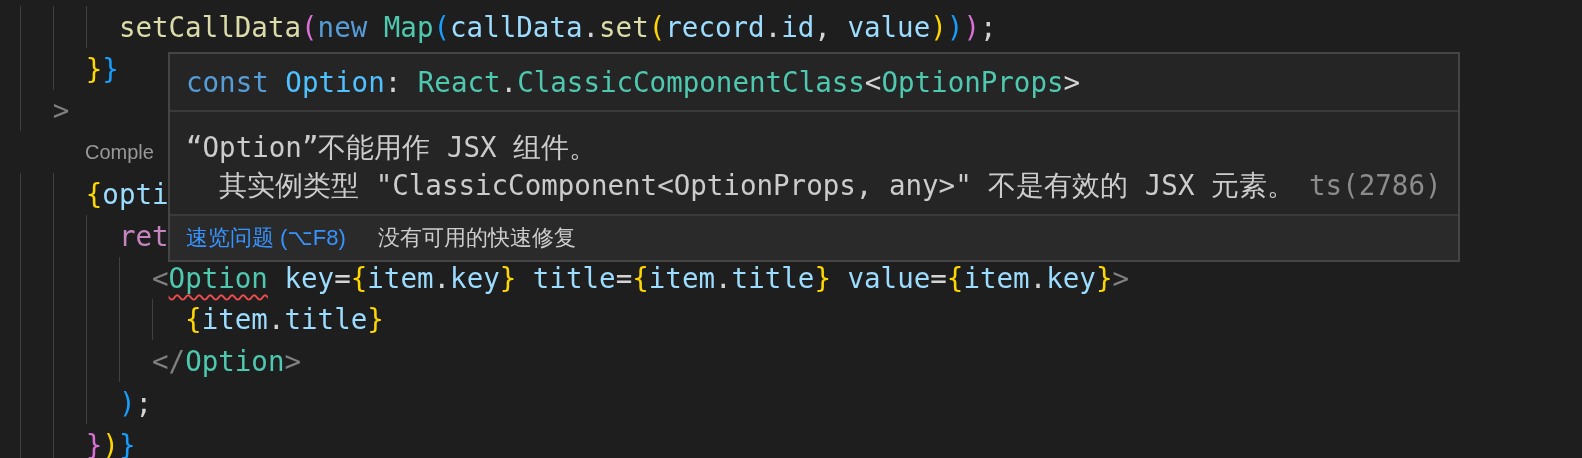  What do you see at coordinates (134, 403) in the screenshot?
I see `code-line: );` at bounding box center [134, 403].